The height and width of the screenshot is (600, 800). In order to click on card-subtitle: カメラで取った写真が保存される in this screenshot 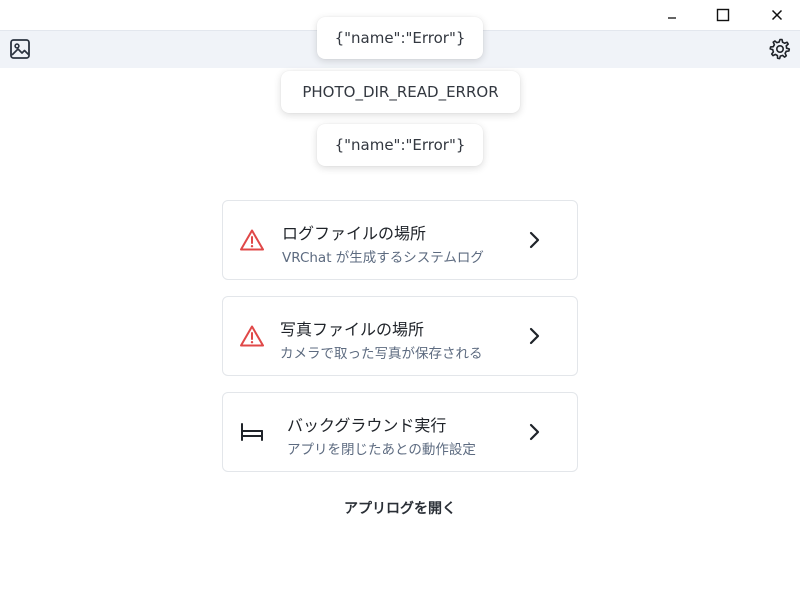, I will do `click(381, 354)`.